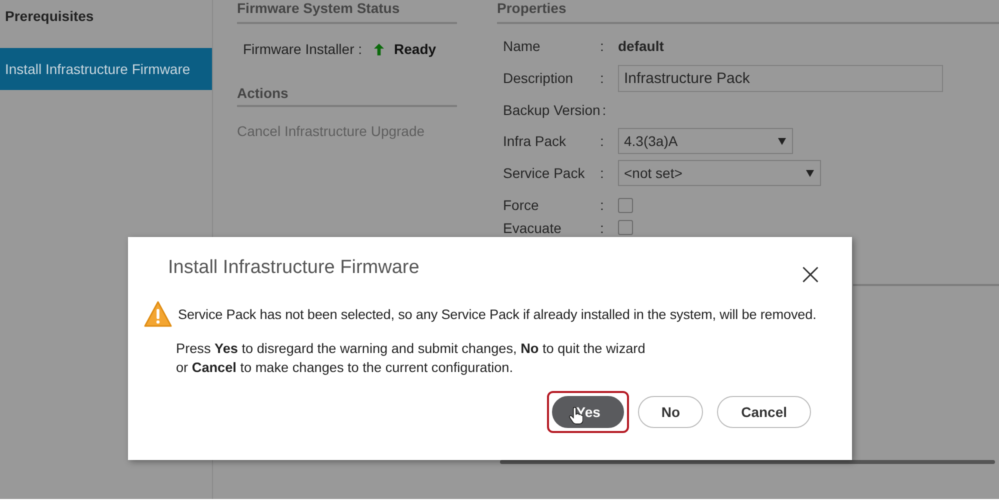 This screenshot has height=502, width=999. What do you see at coordinates (532, 228) in the screenshot?
I see `property-label: Evacuate` at bounding box center [532, 228].